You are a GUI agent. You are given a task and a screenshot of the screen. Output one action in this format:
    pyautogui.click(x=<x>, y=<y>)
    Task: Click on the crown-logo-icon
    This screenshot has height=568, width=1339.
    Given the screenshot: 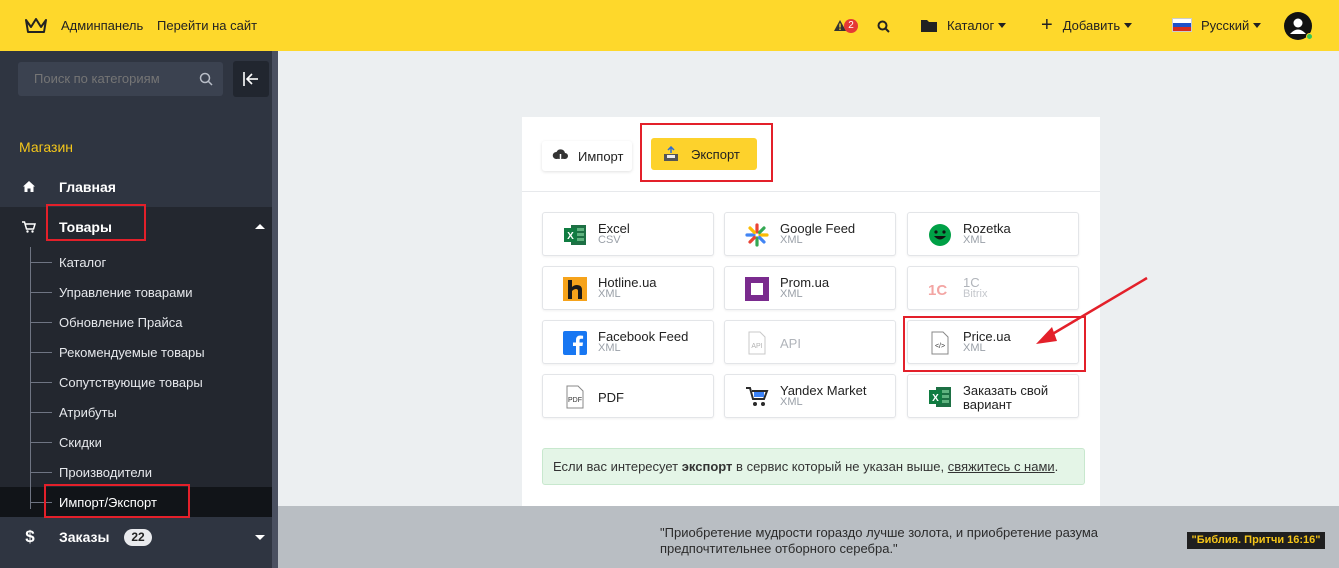 What is the action you would take?
    pyautogui.click(x=36, y=26)
    